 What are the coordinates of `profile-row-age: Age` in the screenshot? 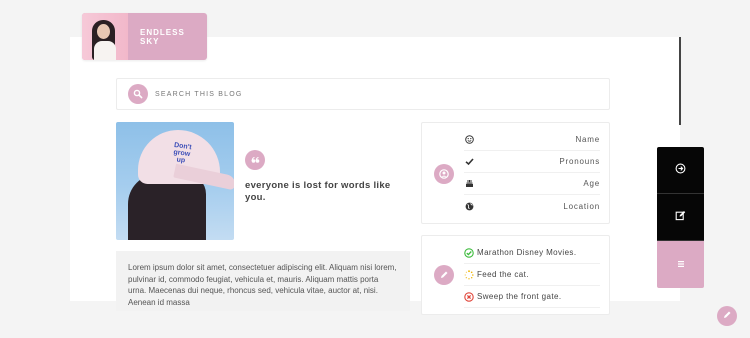 It's located at (532, 184).